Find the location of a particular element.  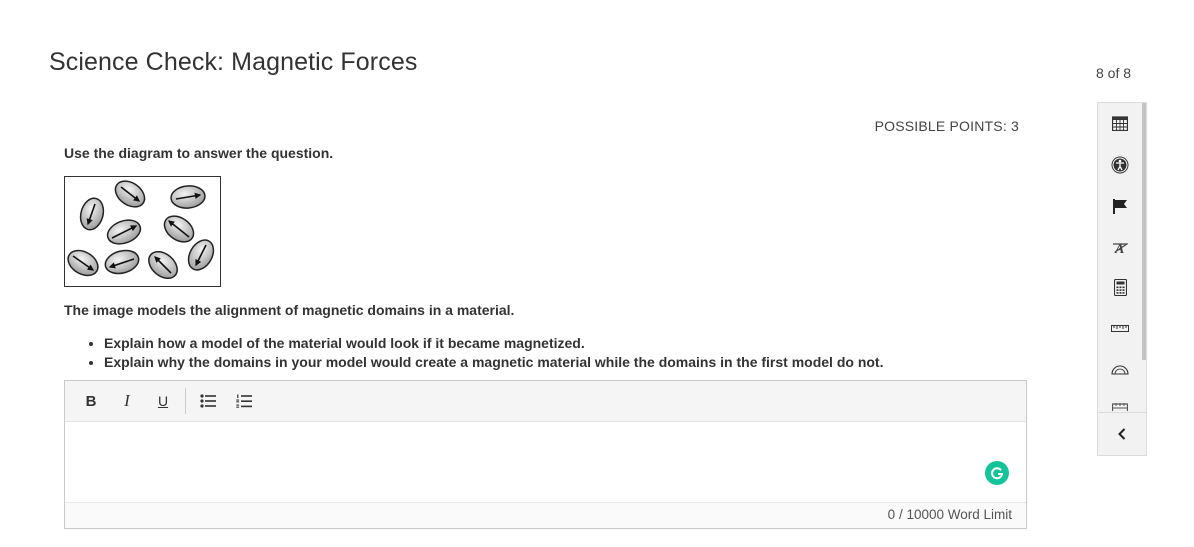

tools-scrollbar is located at coordinates (1144, 231).